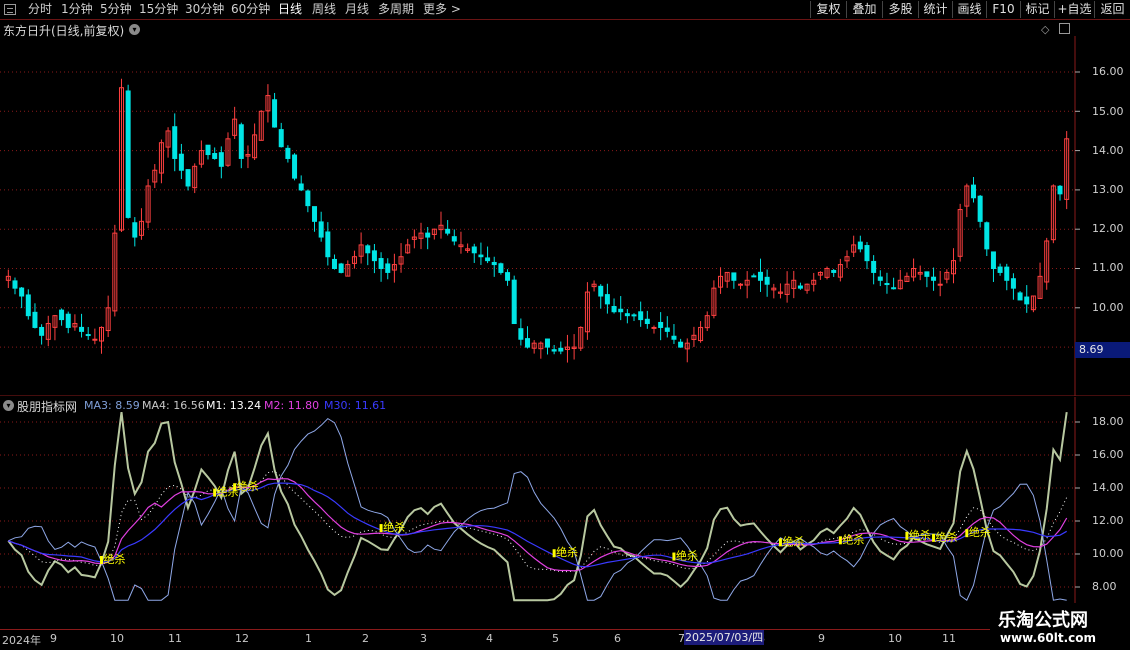  What do you see at coordinates (40, 9) in the screenshot?
I see `period-fenshi: 分时` at bounding box center [40, 9].